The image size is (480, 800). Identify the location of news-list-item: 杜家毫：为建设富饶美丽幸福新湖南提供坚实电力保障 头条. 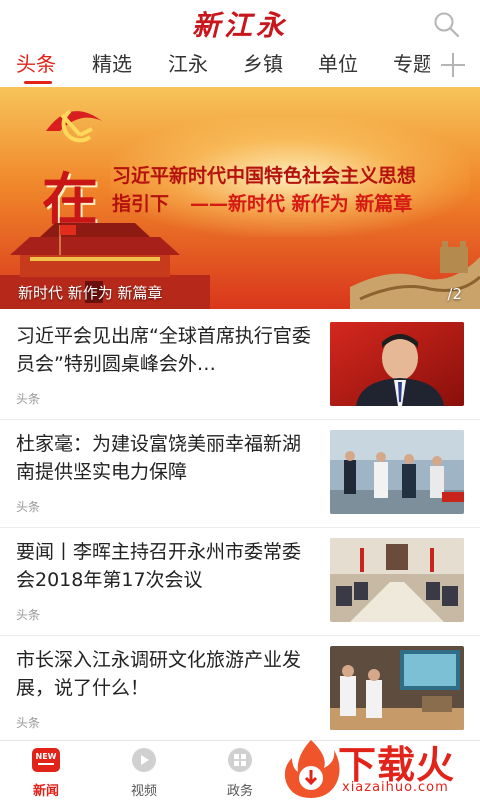
(240, 474).